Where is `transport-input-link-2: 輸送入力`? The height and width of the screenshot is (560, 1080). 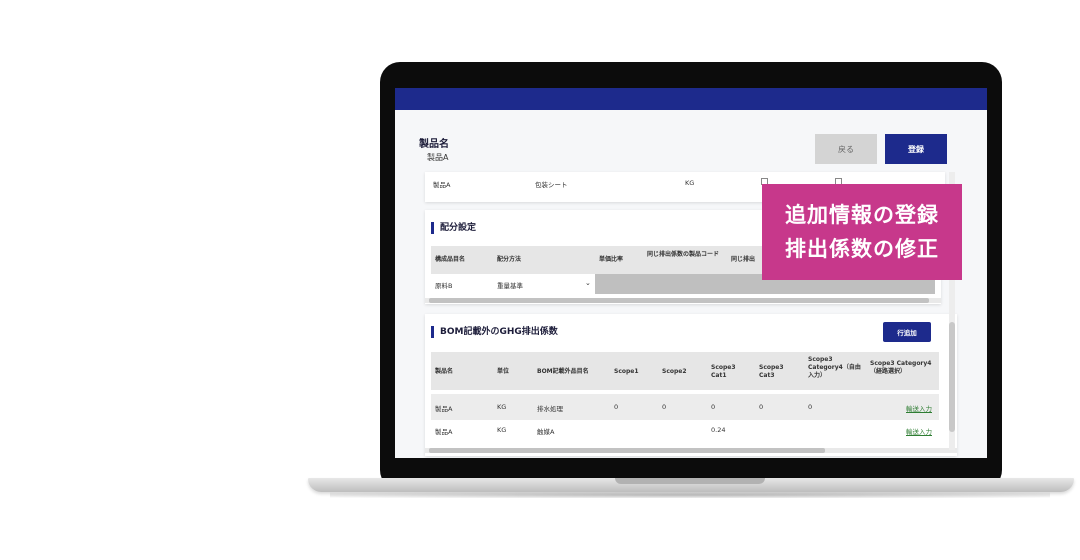
transport-input-link-2: 輸送入力 is located at coordinates (919, 431).